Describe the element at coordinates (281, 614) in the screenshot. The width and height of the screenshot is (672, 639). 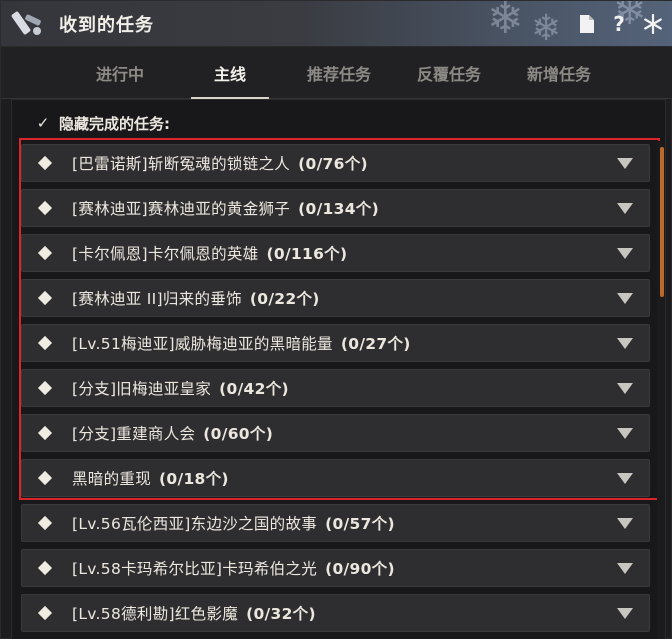
I see `quest-progress-count: (0/32个)` at that location.